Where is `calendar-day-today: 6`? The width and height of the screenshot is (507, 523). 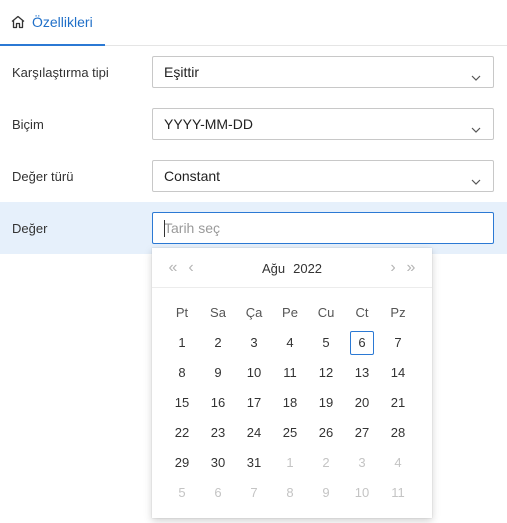
calendar-day-today: 6 is located at coordinates (362, 343).